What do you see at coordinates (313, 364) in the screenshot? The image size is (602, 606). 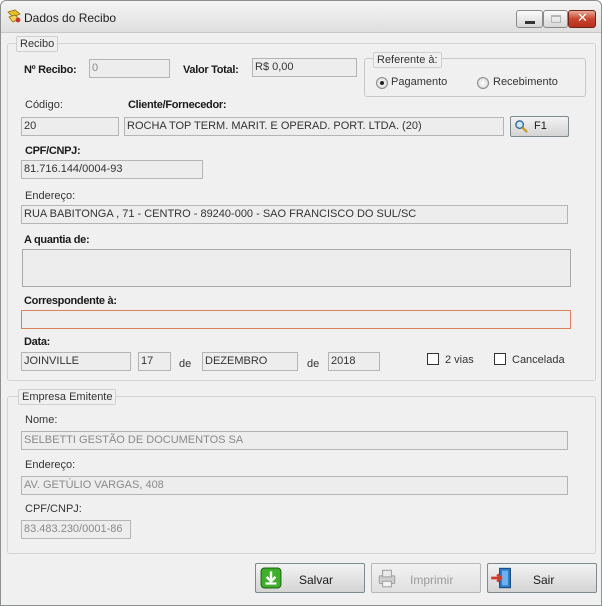 I see `de-label-2: de` at bounding box center [313, 364].